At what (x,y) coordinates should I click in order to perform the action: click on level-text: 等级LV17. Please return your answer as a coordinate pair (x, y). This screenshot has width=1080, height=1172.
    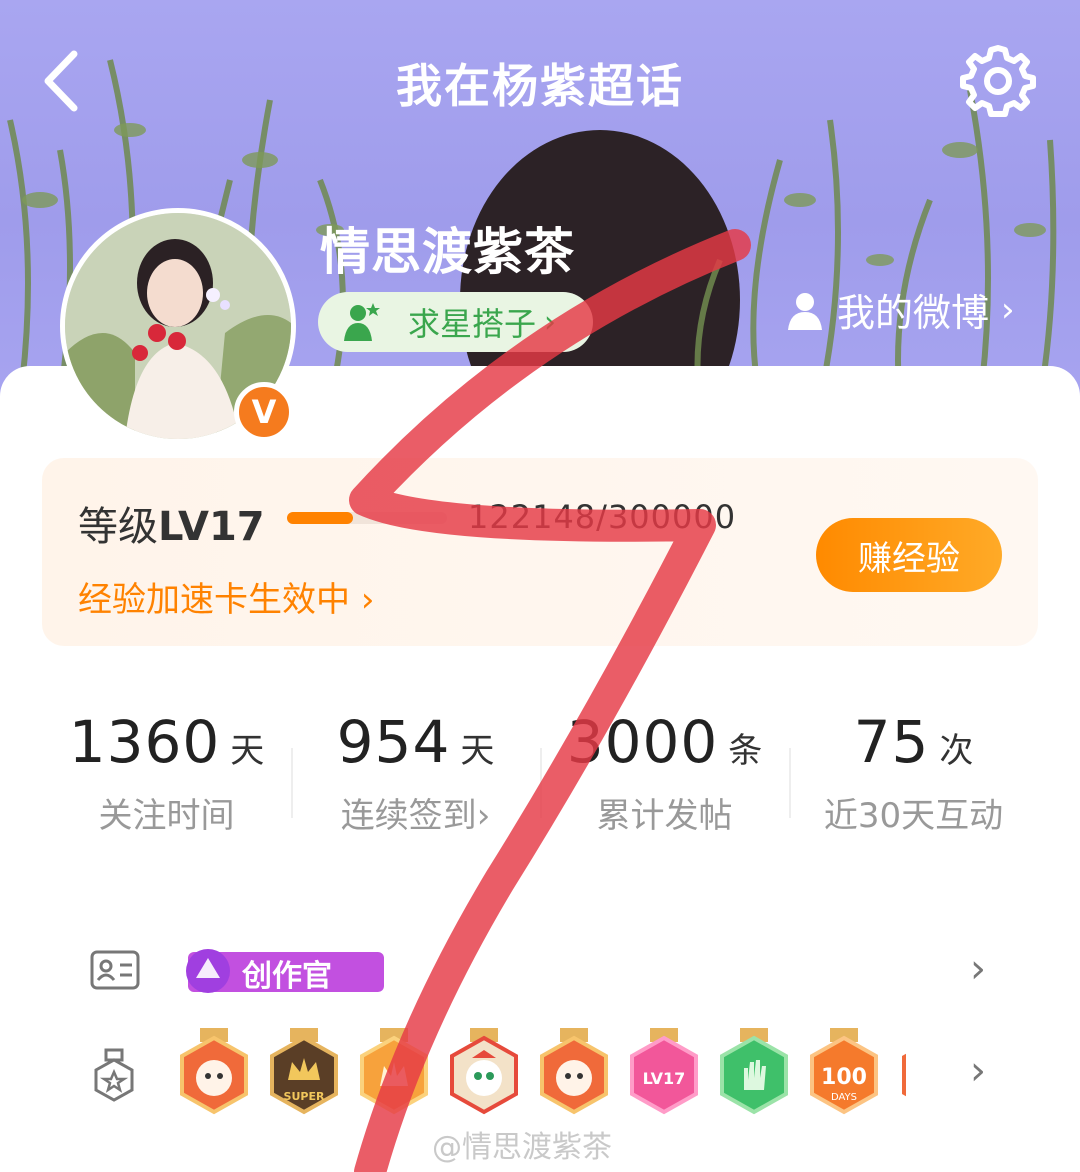
    Looking at the image, I should click on (171, 523).